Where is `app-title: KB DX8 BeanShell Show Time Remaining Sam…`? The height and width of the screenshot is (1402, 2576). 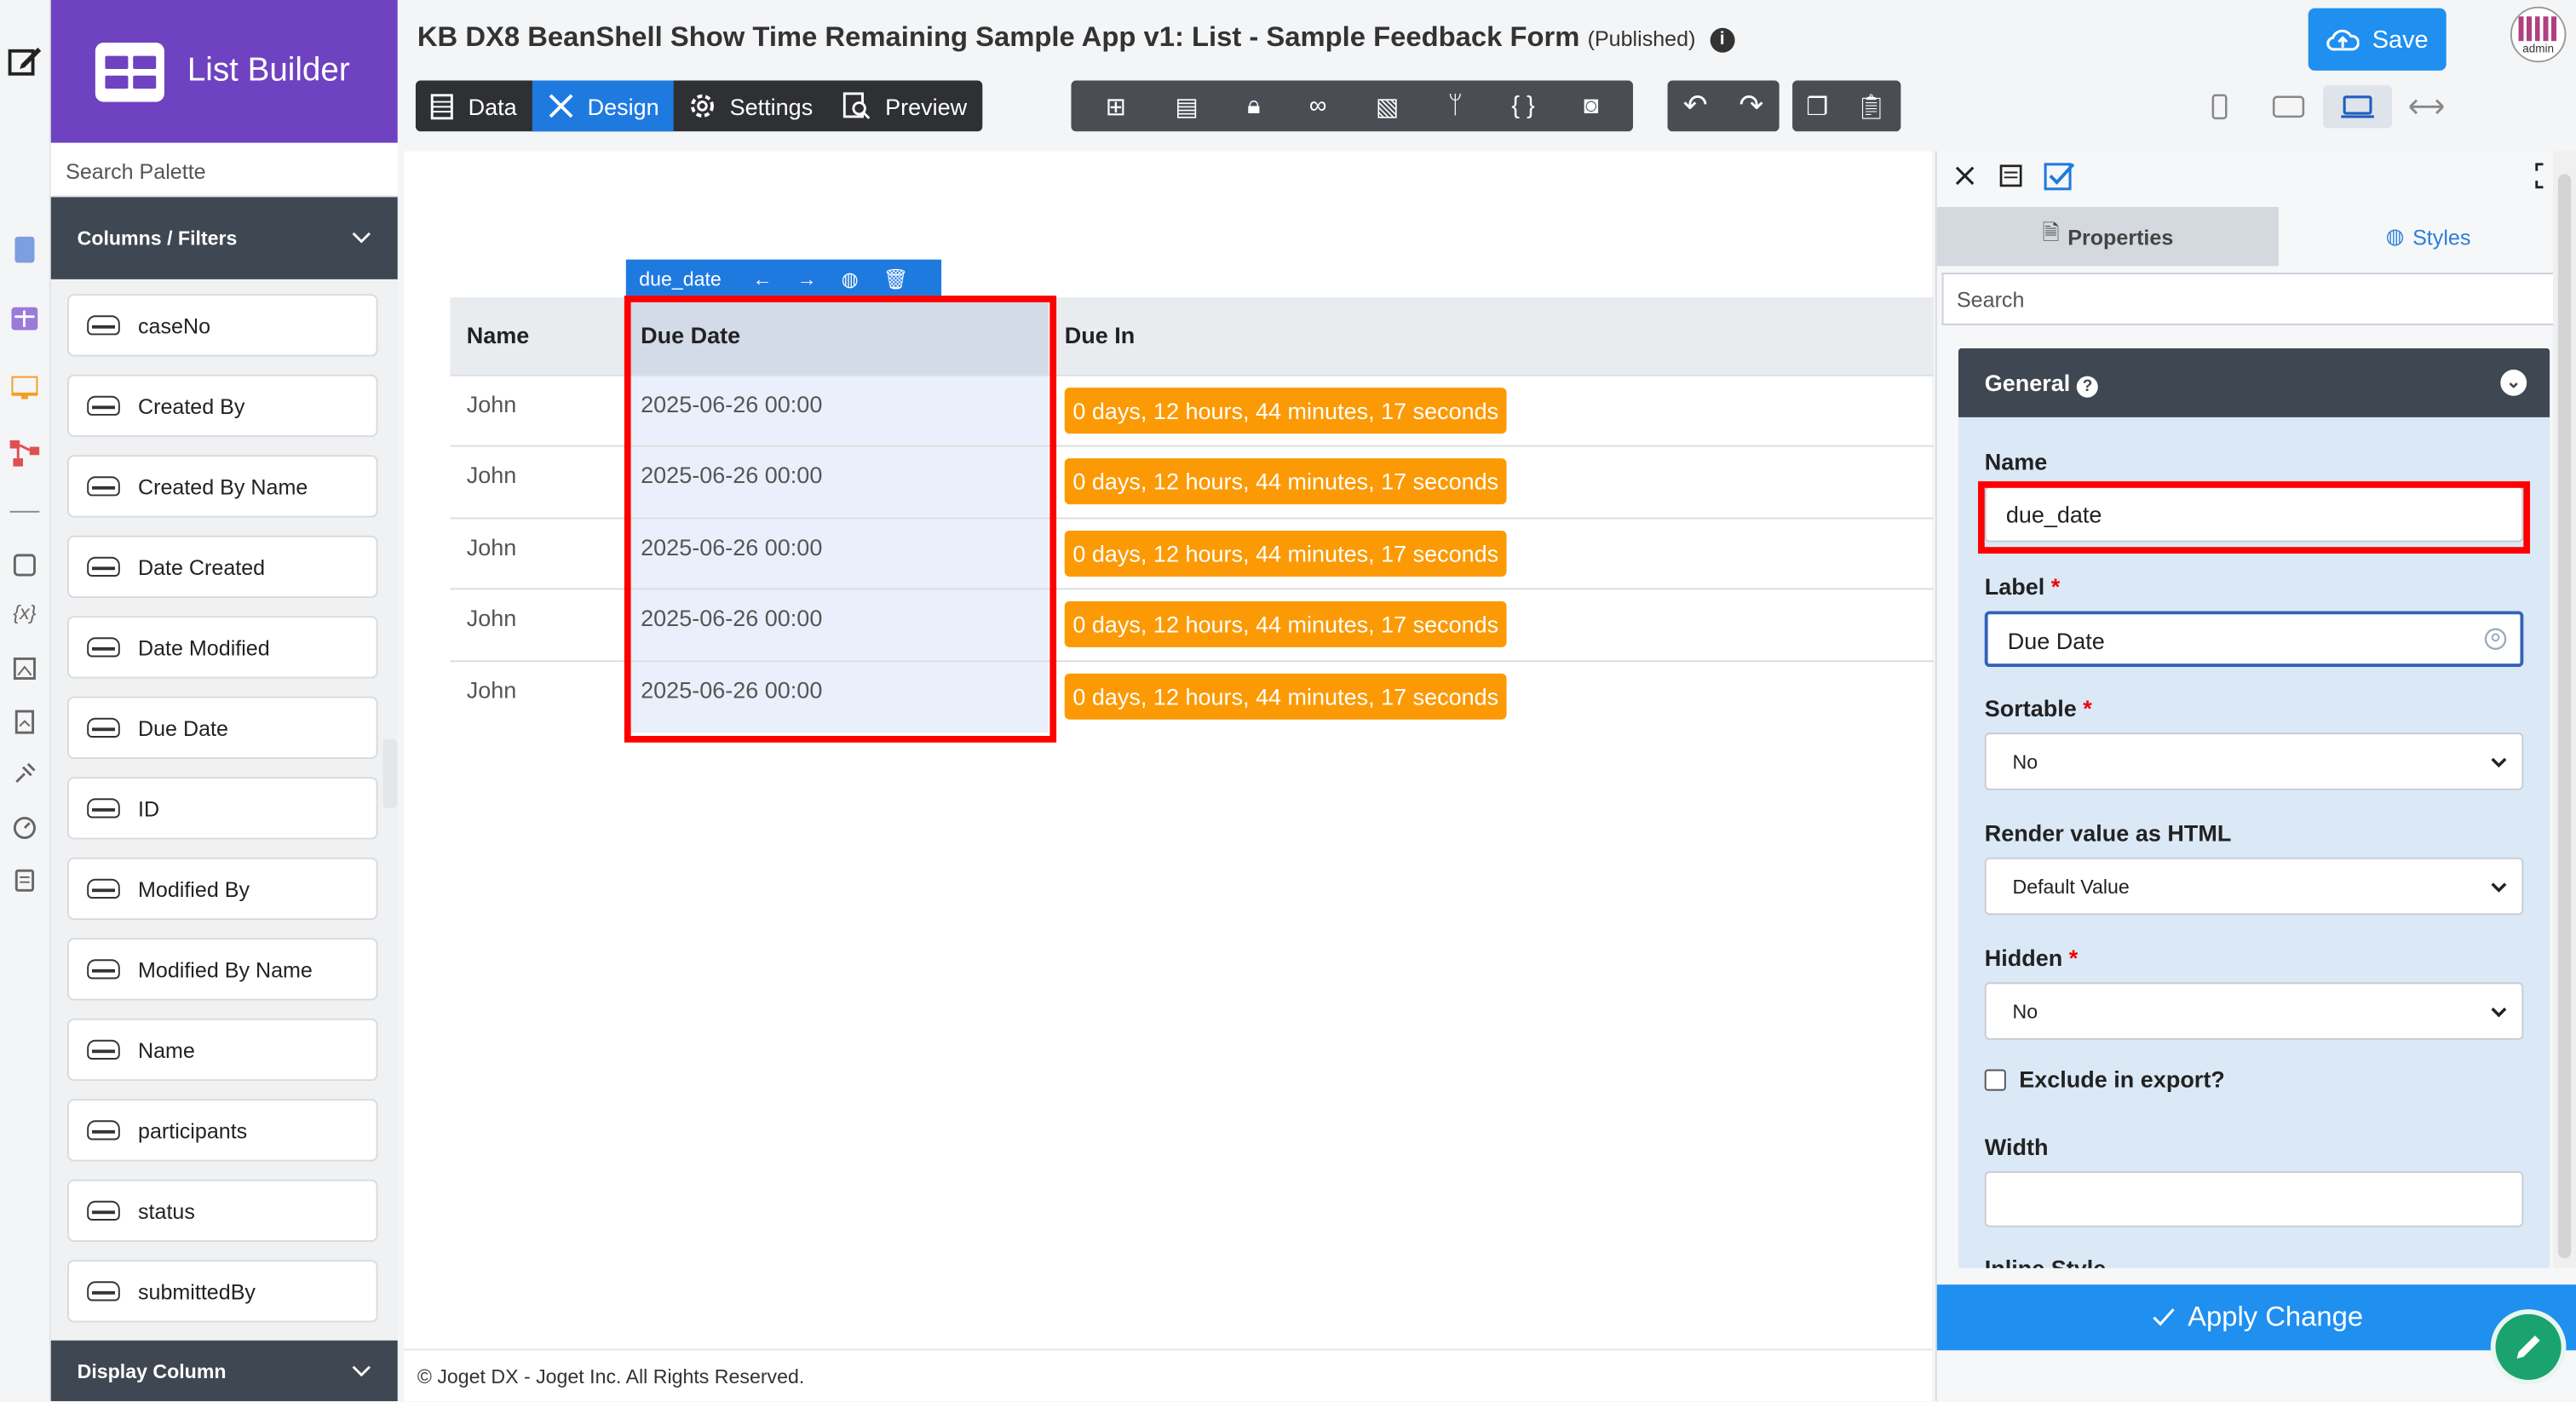
app-title: KB DX8 BeanShell Show Time Remaining Sam… is located at coordinates (1076, 38).